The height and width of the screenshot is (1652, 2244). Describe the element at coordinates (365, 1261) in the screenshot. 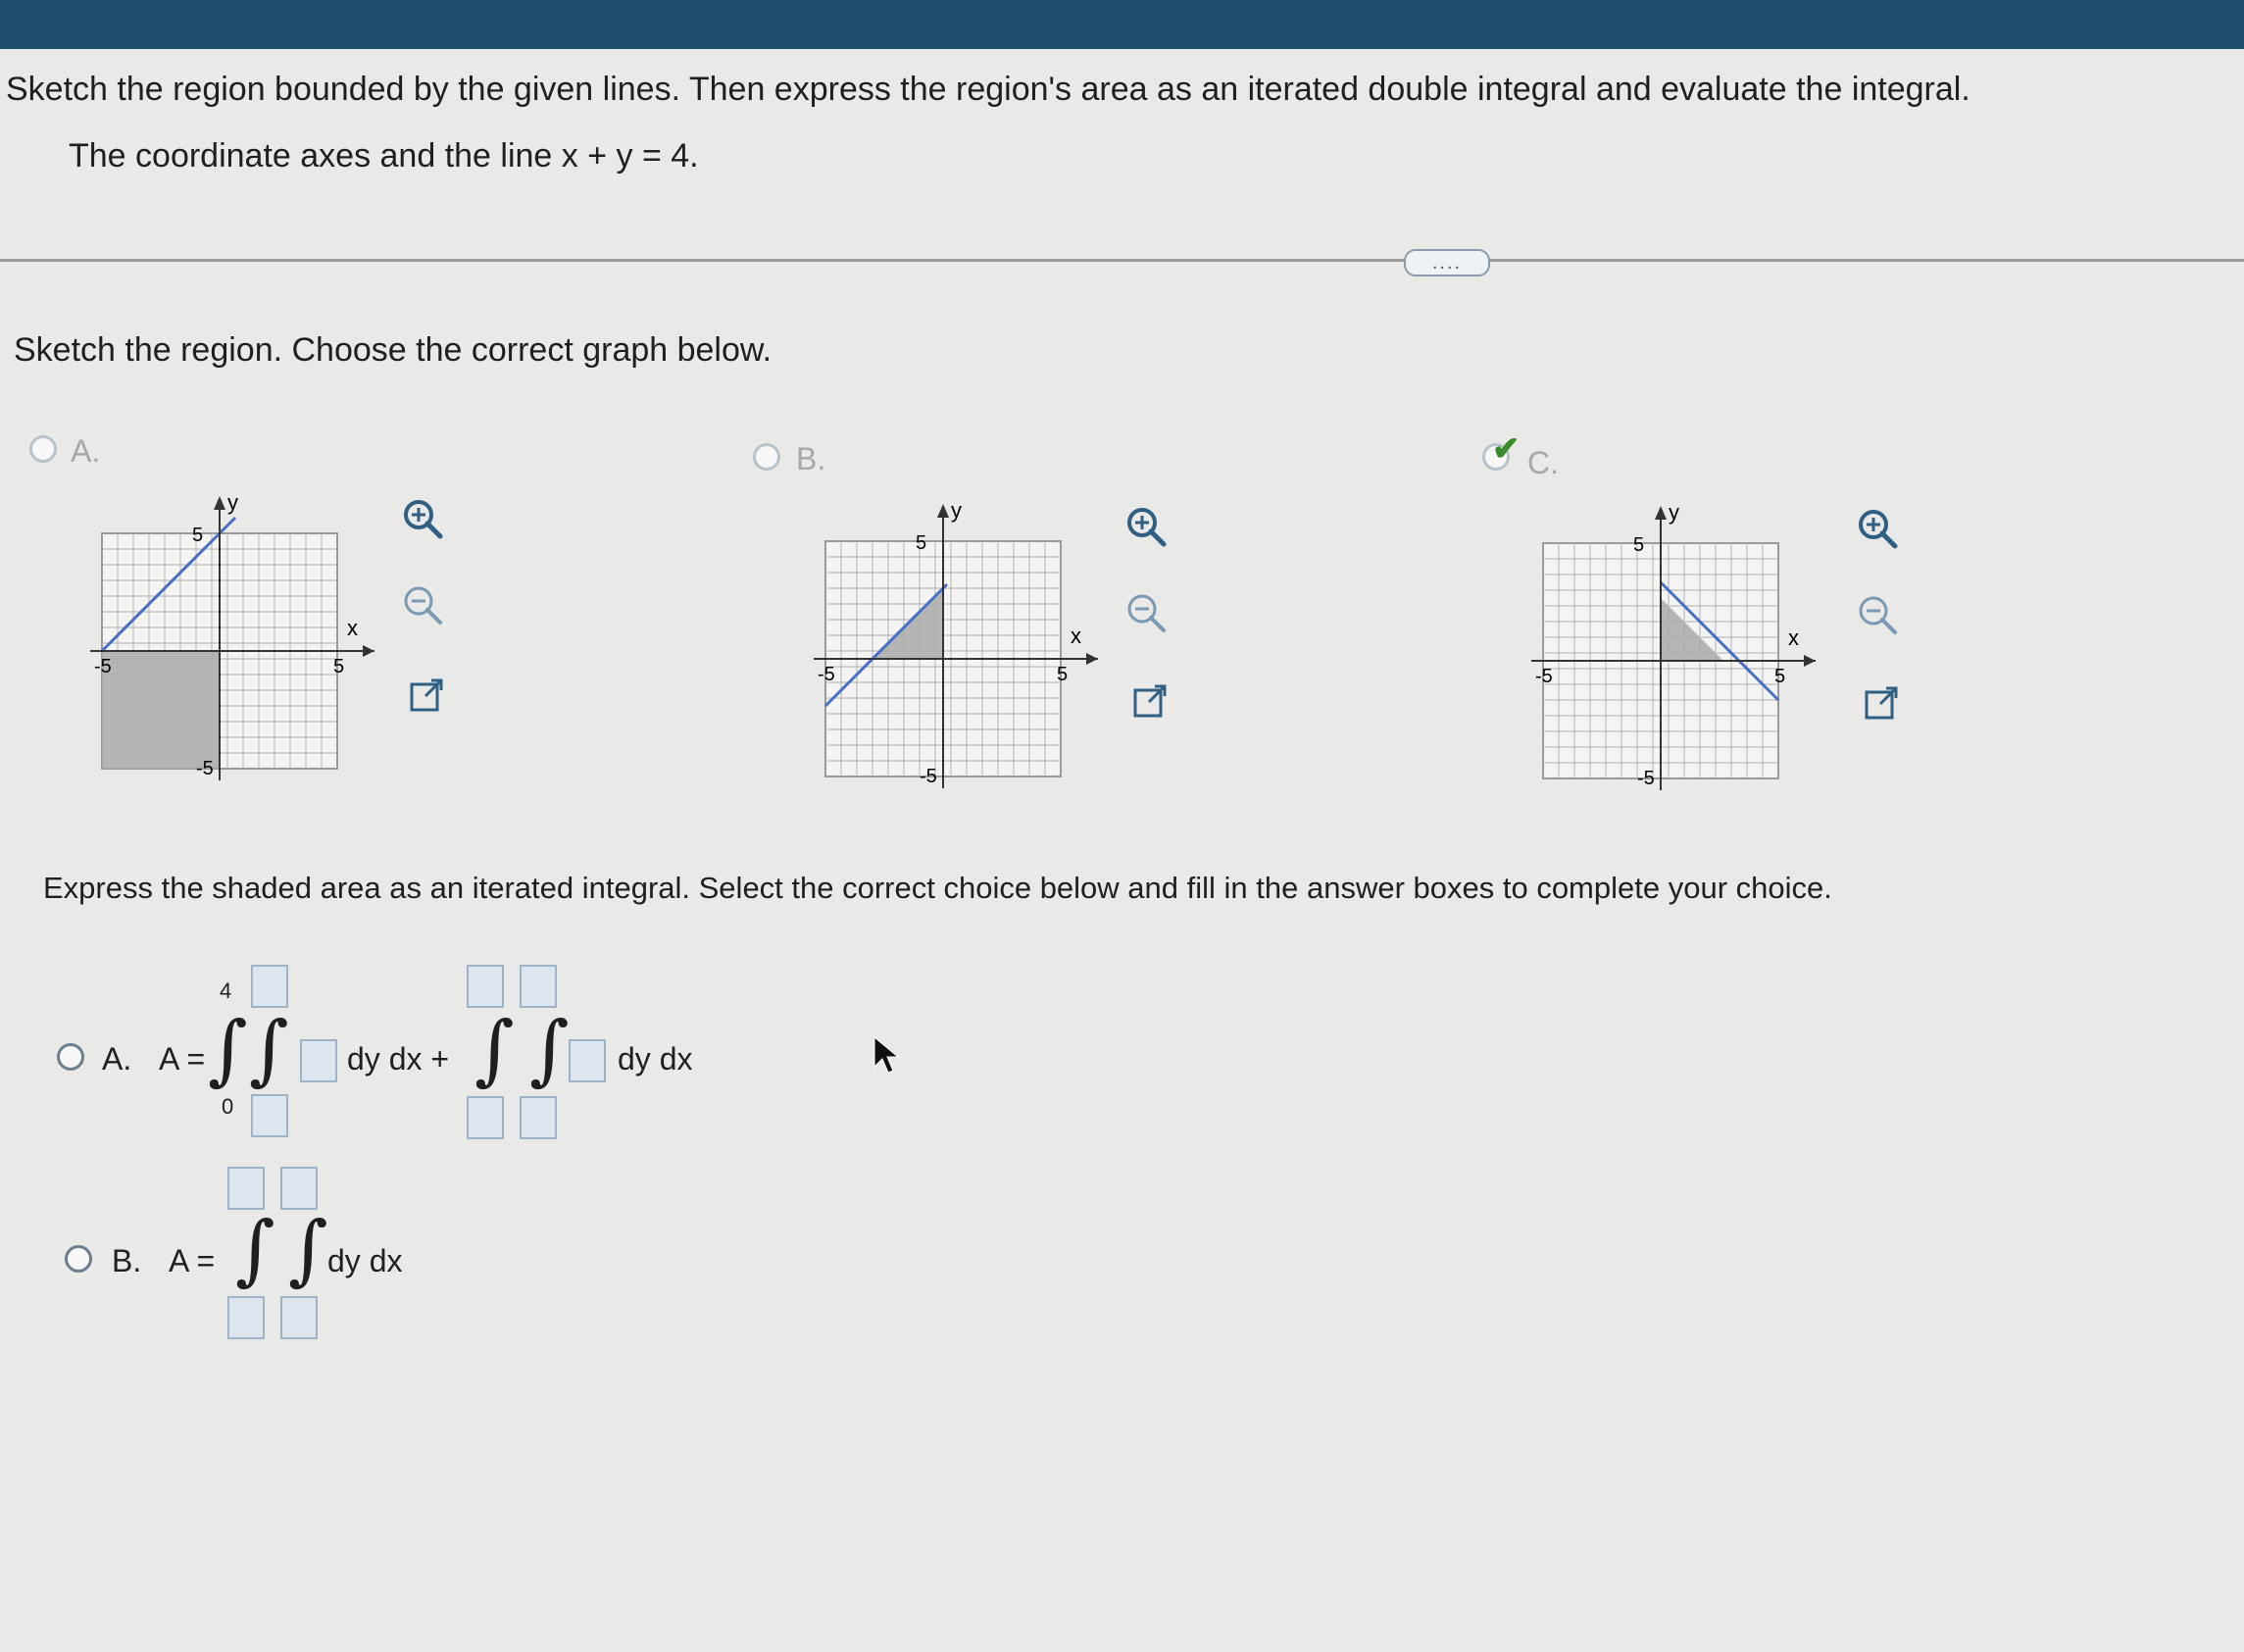

I see `integral-b-suffix: dy dx` at that location.